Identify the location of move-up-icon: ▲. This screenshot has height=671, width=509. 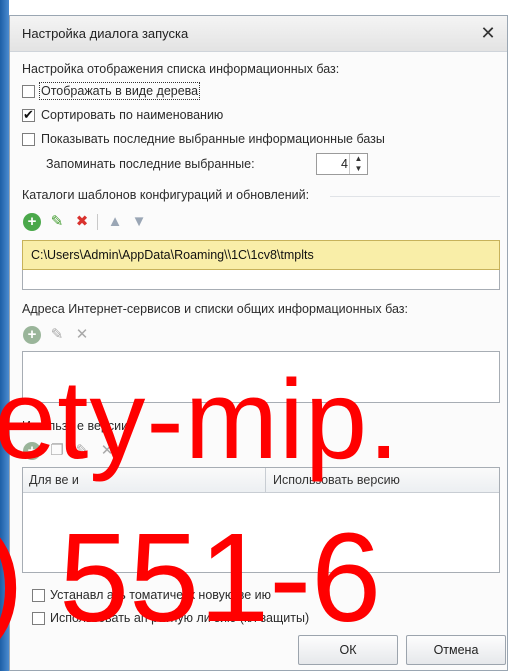
(115, 222).